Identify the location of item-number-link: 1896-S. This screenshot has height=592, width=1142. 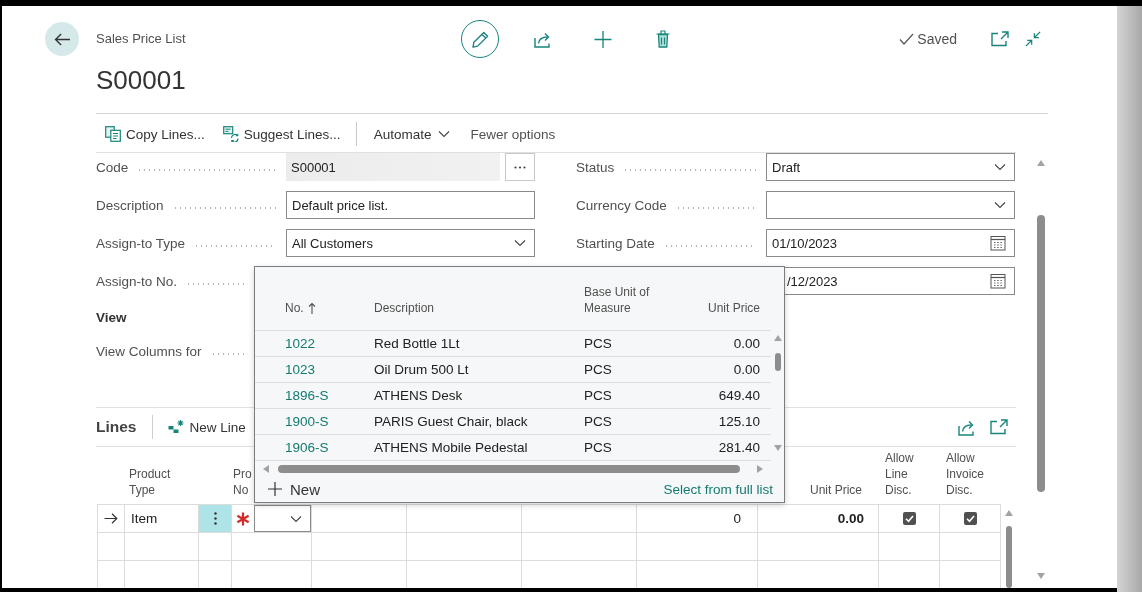
(307, 395).